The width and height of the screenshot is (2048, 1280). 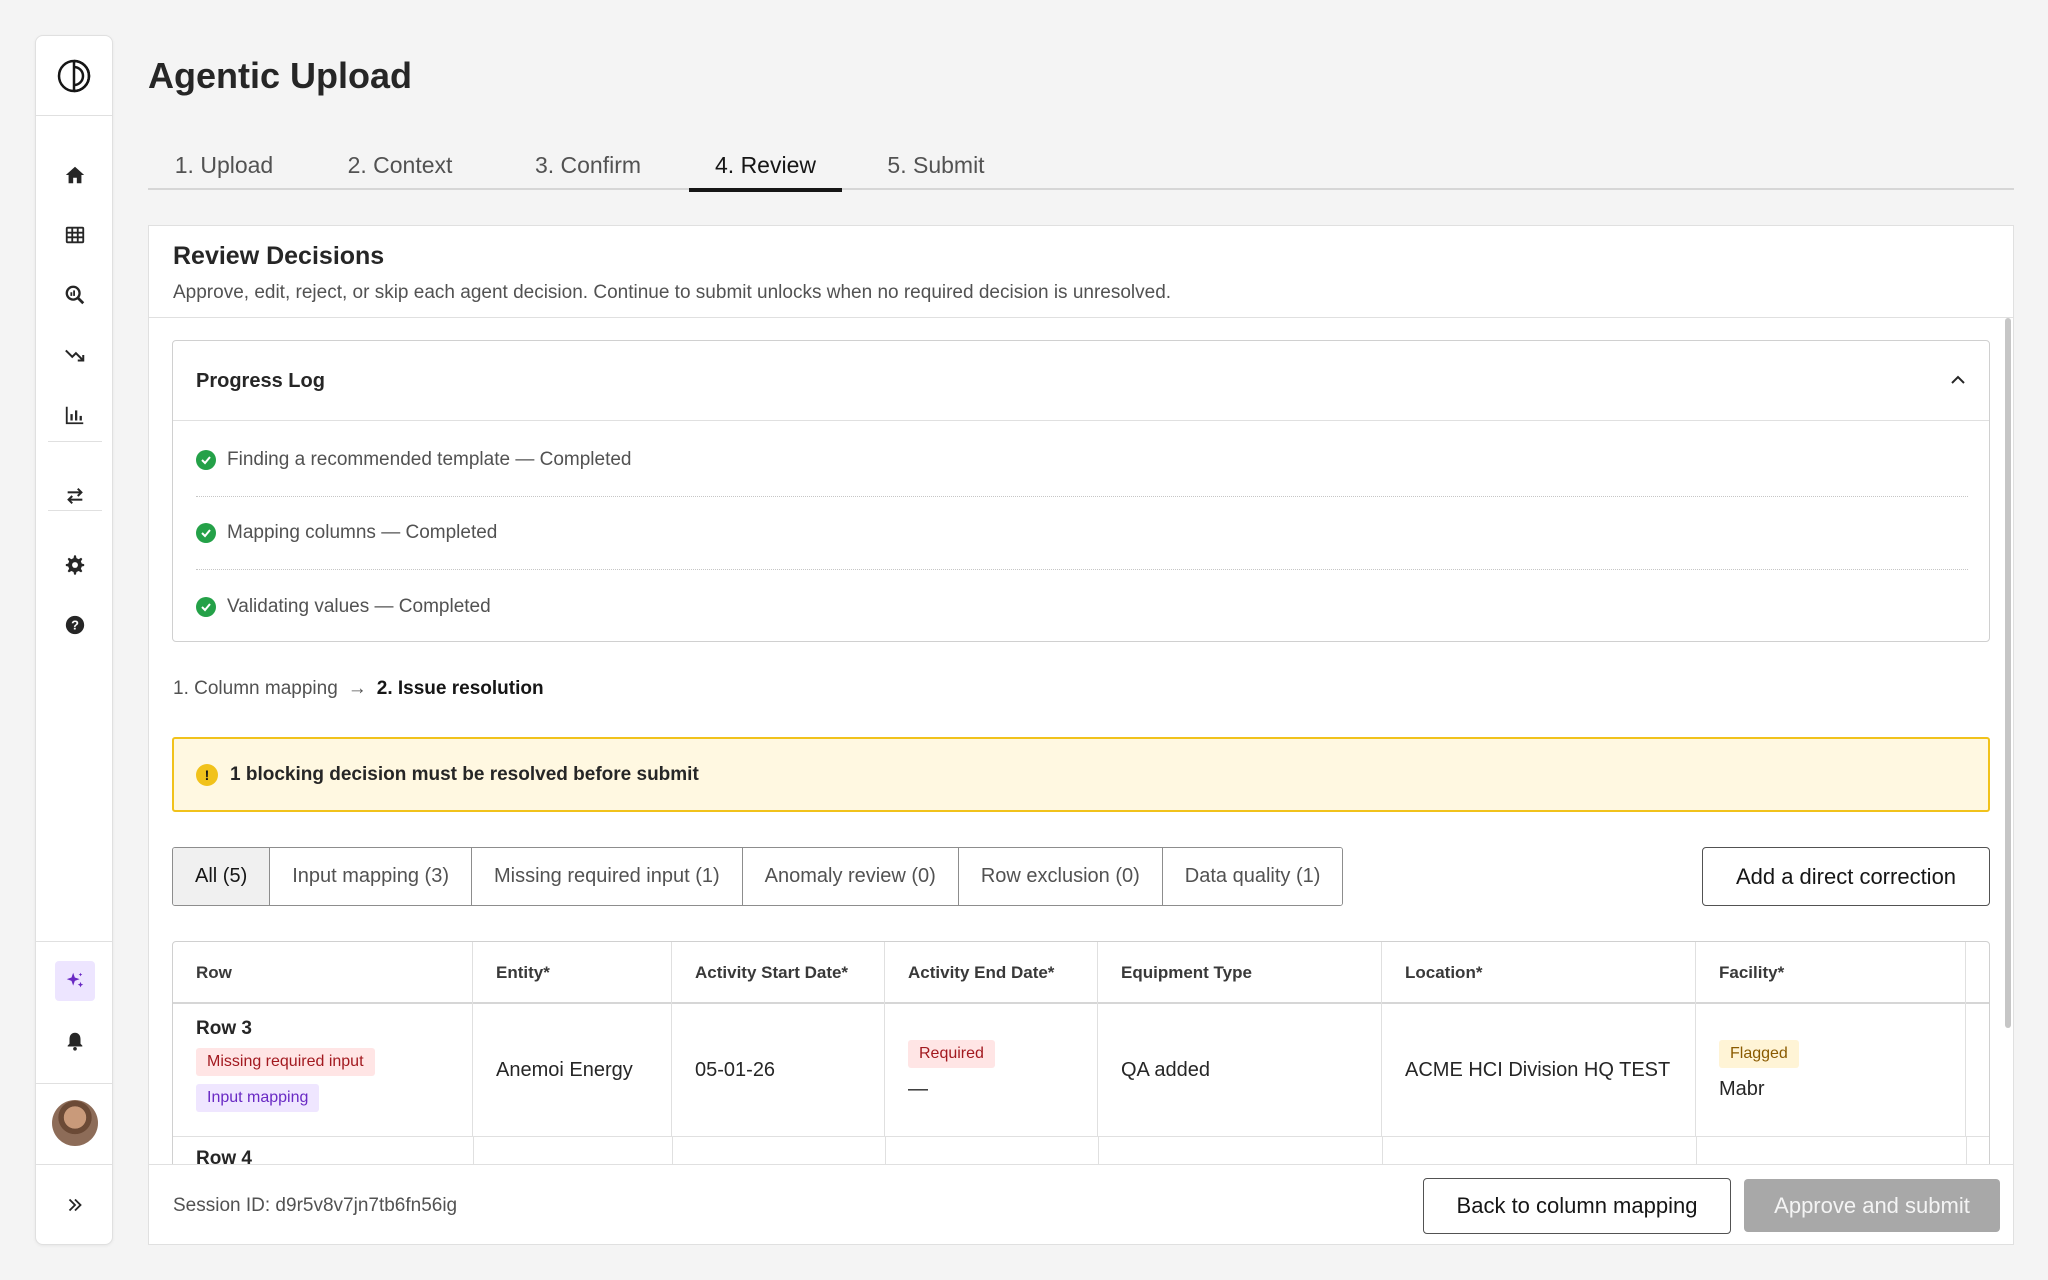 What do you see at coordinates (207, 774) in the screenshot?
I see `warning-icon: !` at bounding box center [207, 774].